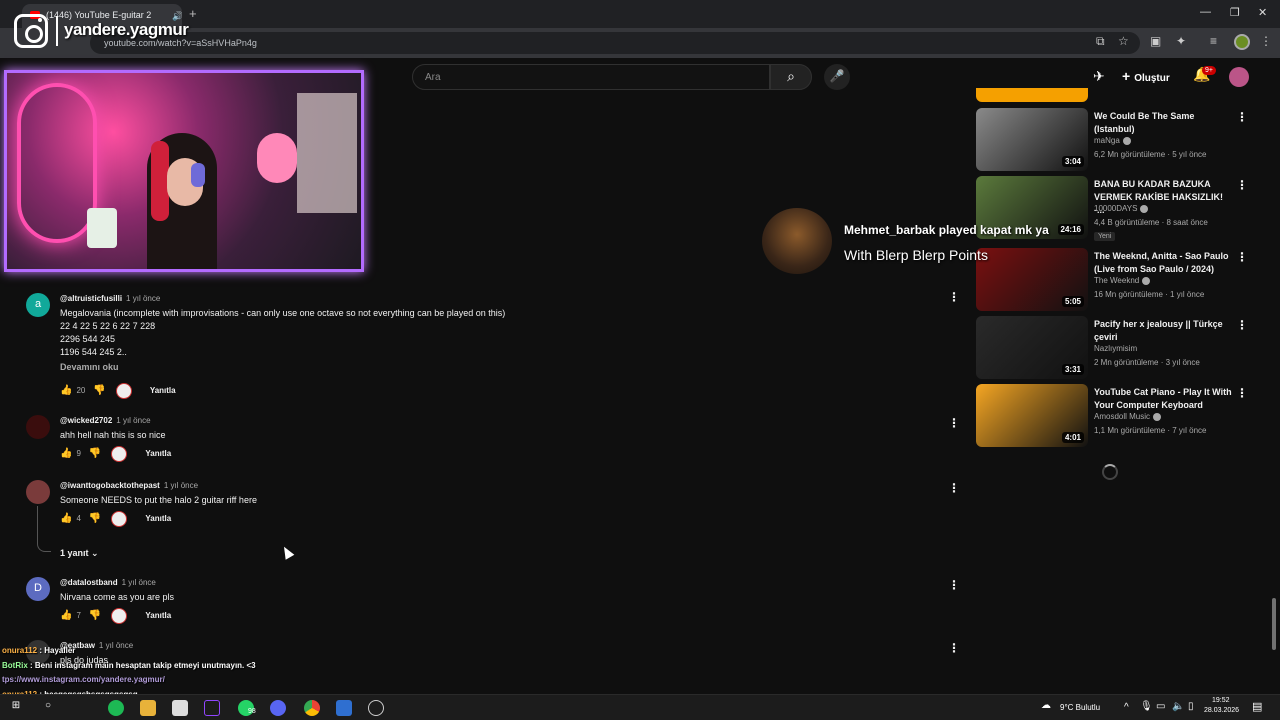  I want to click on battery-icon: ▯, so click(1191, 706).